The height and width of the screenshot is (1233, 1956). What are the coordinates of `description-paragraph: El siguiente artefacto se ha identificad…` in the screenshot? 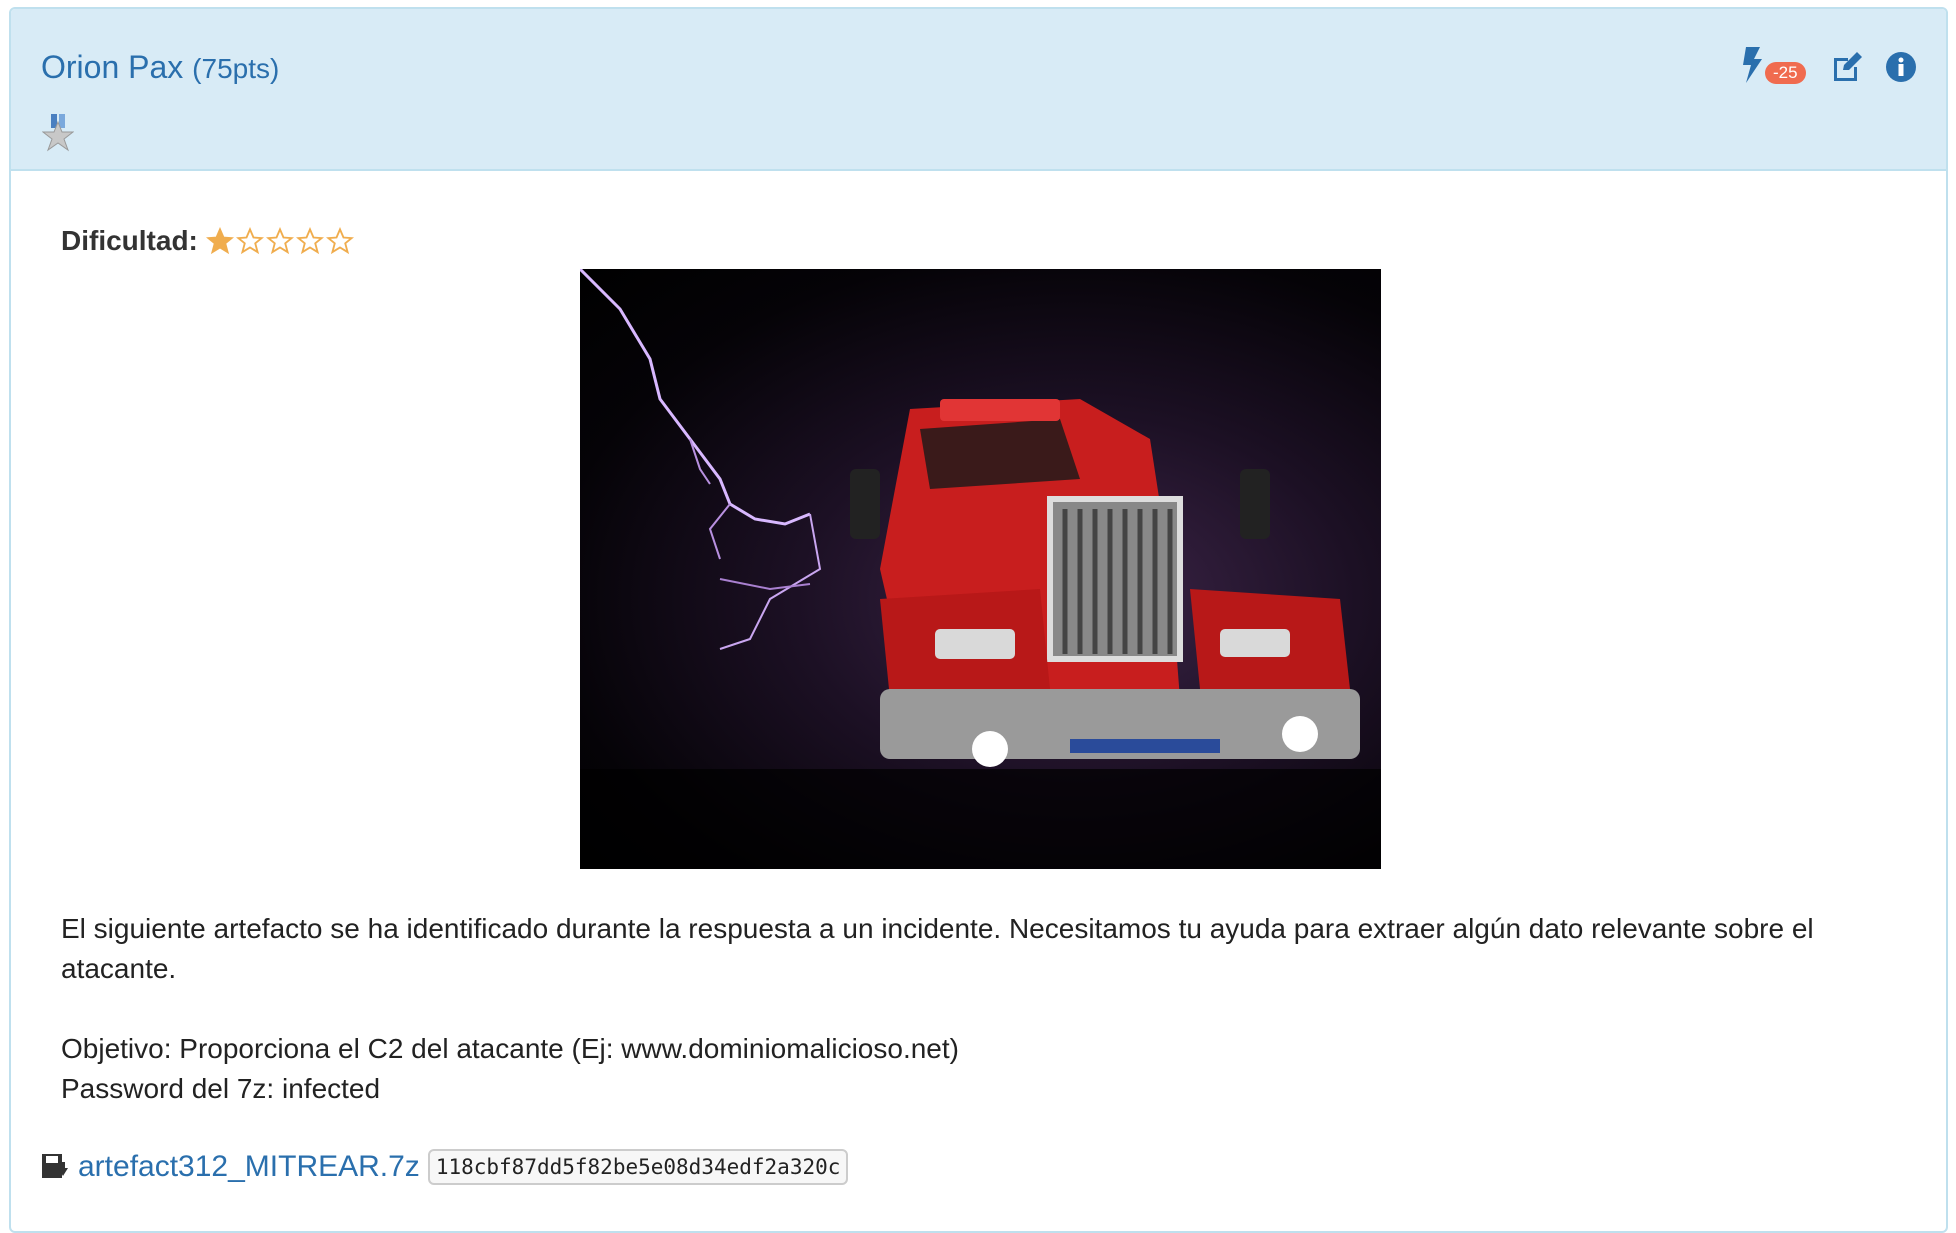 It's located at (937, 948).